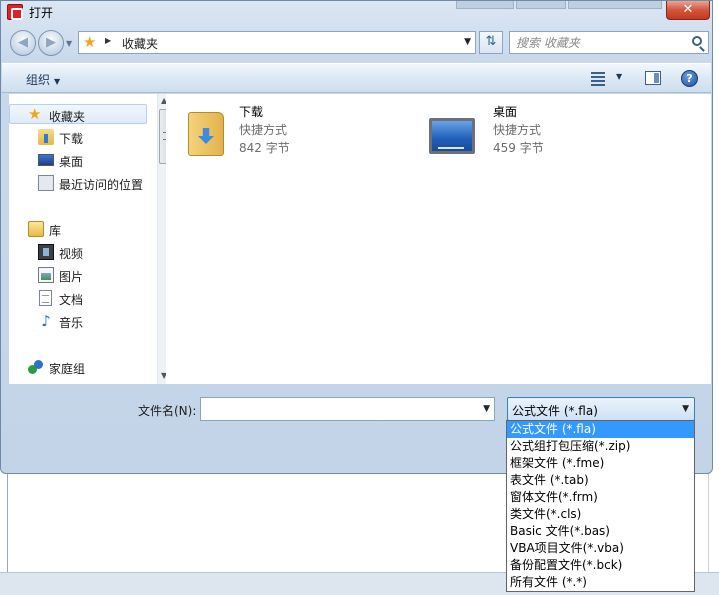  I want to click on file-name: 下载, so click(251, 112).